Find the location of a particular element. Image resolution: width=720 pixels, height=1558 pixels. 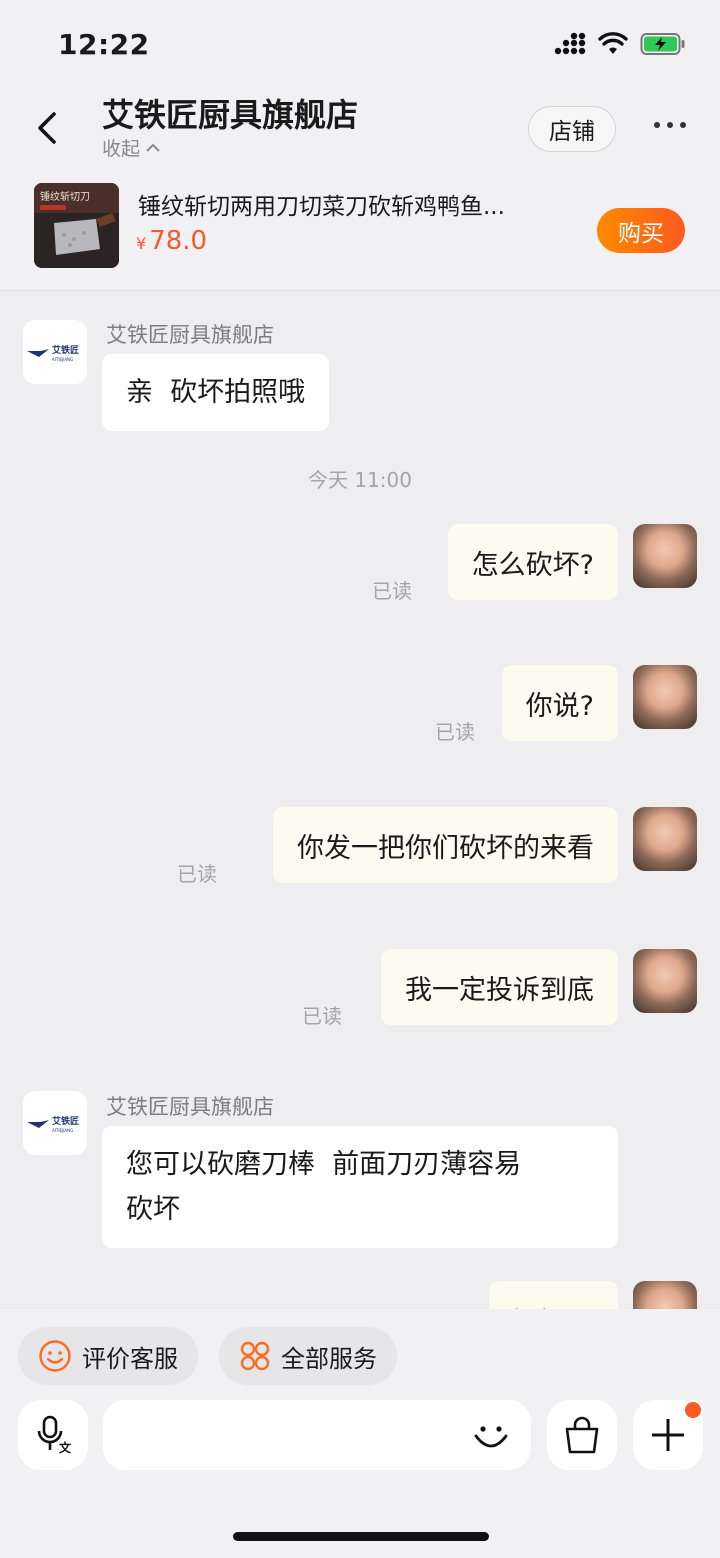

status-time: 12:22 is located at coordinates (104, 44).